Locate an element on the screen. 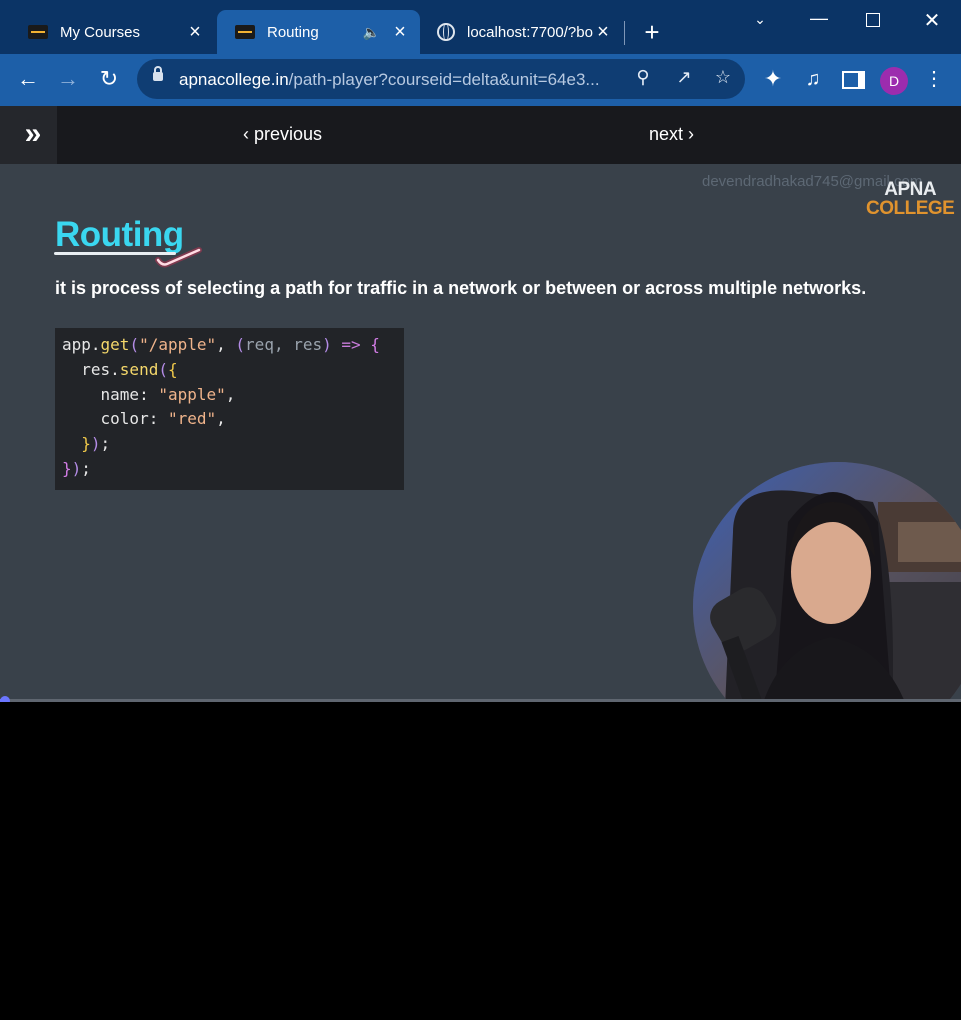  code-line: res.send({ is located at coordinates (120, 369).